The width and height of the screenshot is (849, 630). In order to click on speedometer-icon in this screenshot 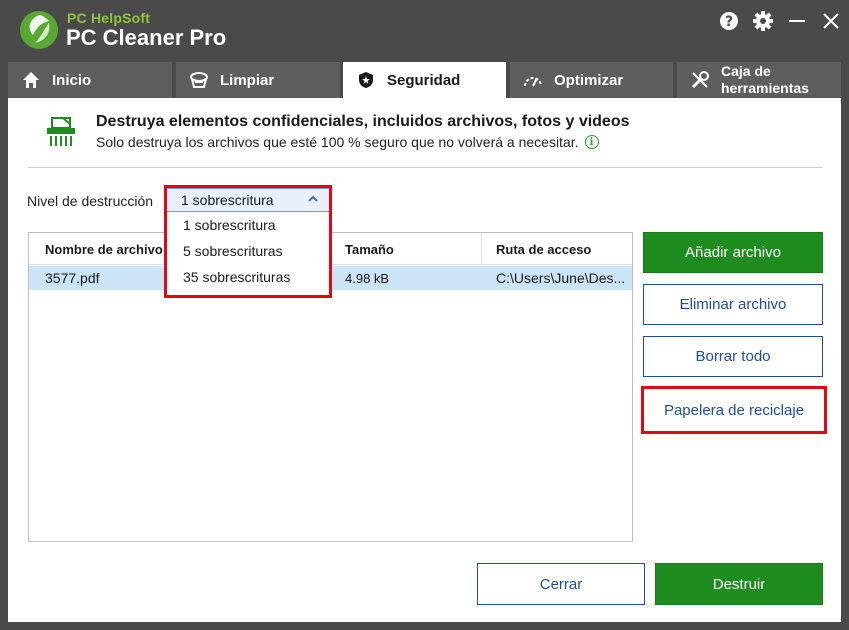, I will do `click(533, 80)`.